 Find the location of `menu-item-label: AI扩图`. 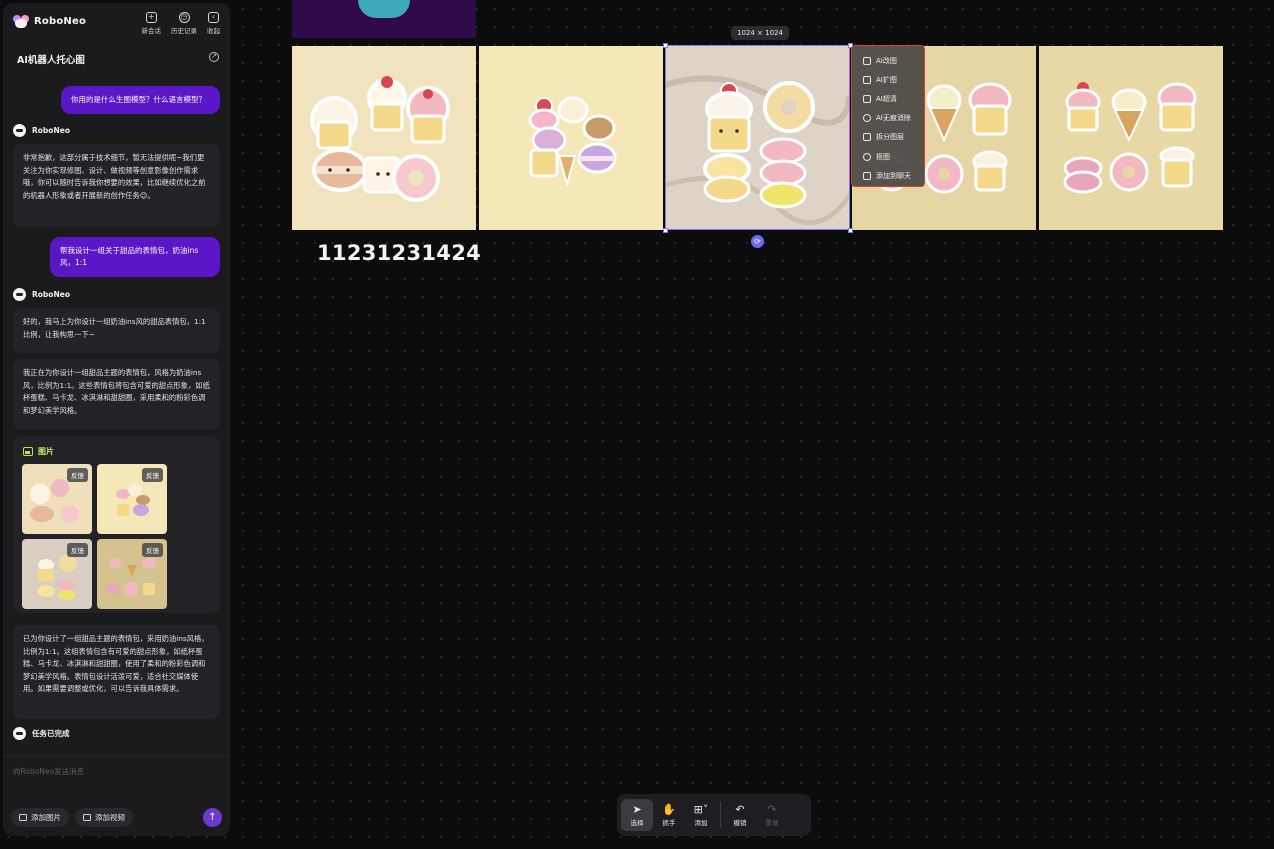

menu-item-label: AI扩图 is located at coordinates (886, 79).